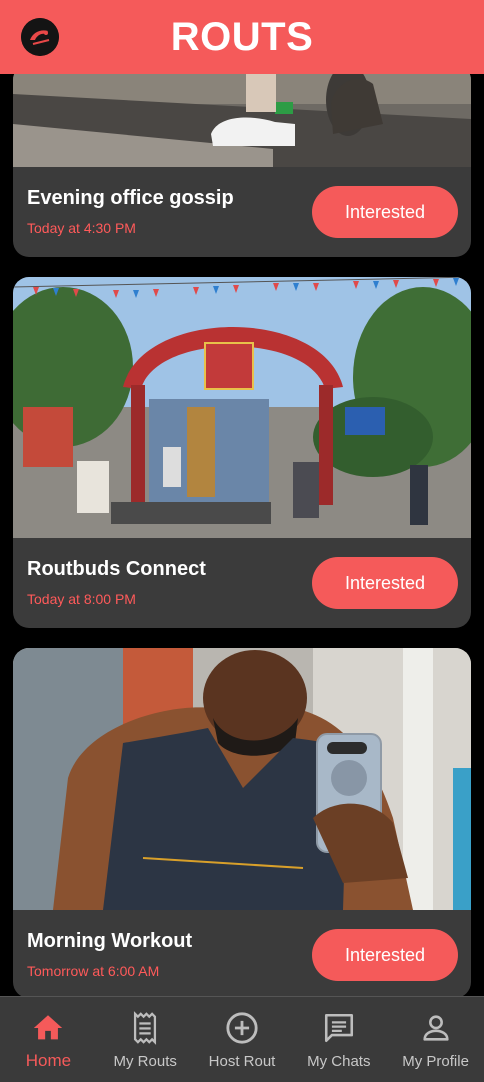  I want to click on event-time: Today at 4:30 PM, so click(81, 228).